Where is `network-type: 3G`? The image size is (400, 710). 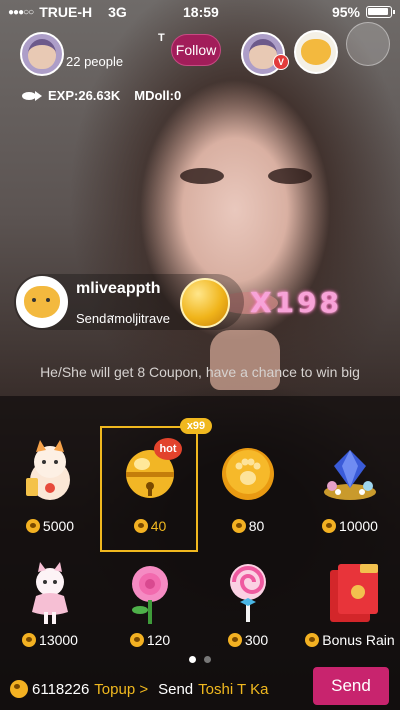 network-type: 3G is located at coordinates (117, 12).